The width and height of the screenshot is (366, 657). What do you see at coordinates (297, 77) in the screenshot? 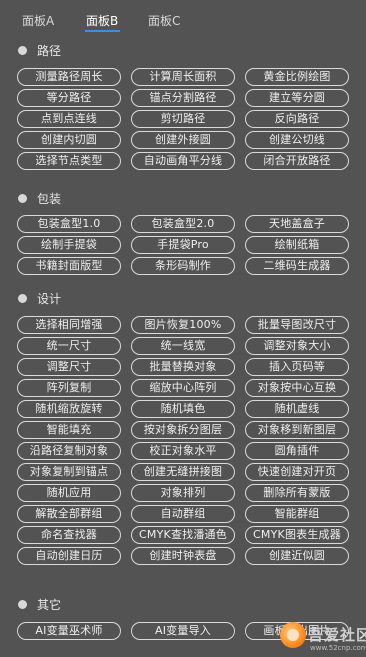
I see `btn-golden-ratio: 黄金比例绘图` at bounding box center [297, 77].